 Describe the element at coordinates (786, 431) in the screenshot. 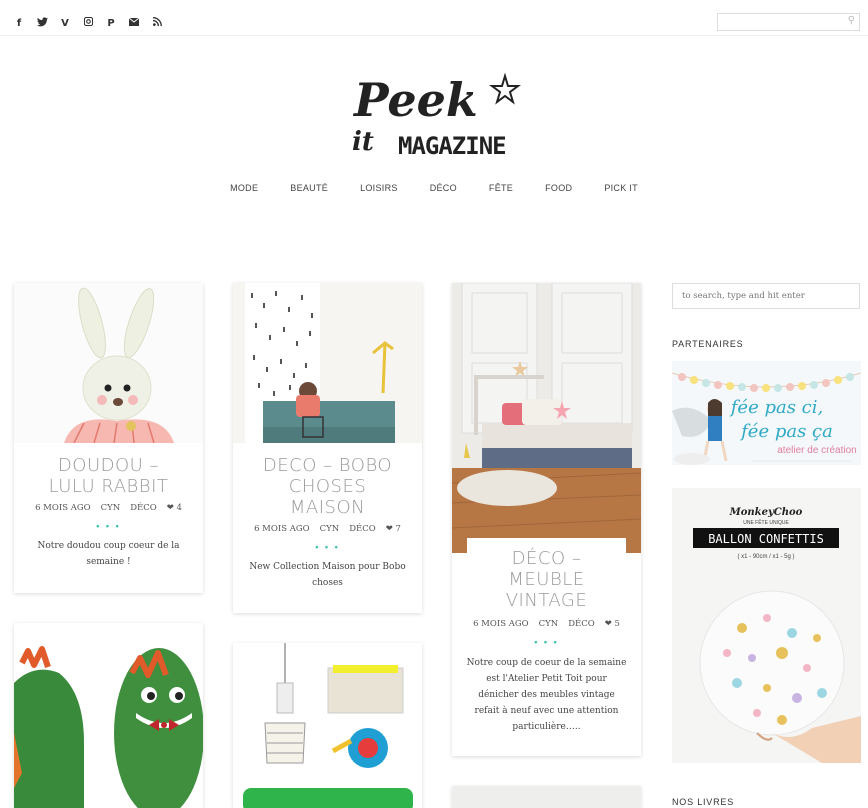

I see `ad1-line2: fée pas ça` at that location.